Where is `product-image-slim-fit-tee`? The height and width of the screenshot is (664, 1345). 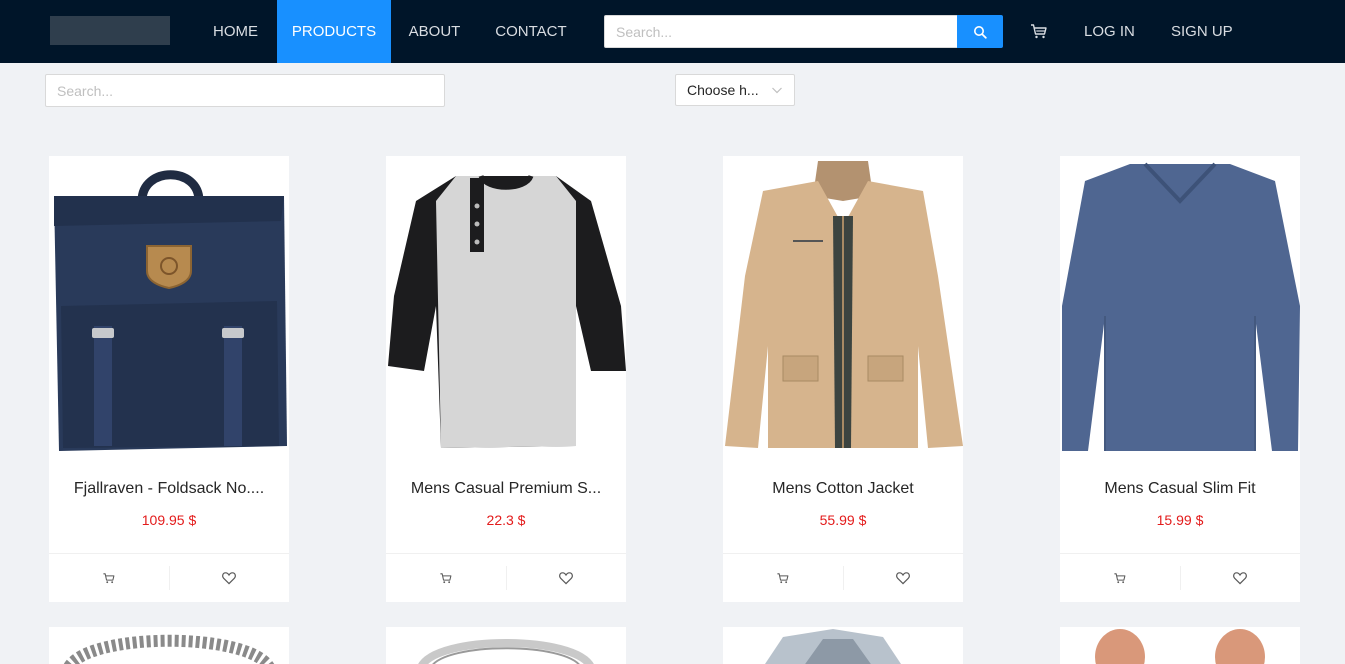
product-image-slim-fit-tee is located at coordinates (1180, 306).